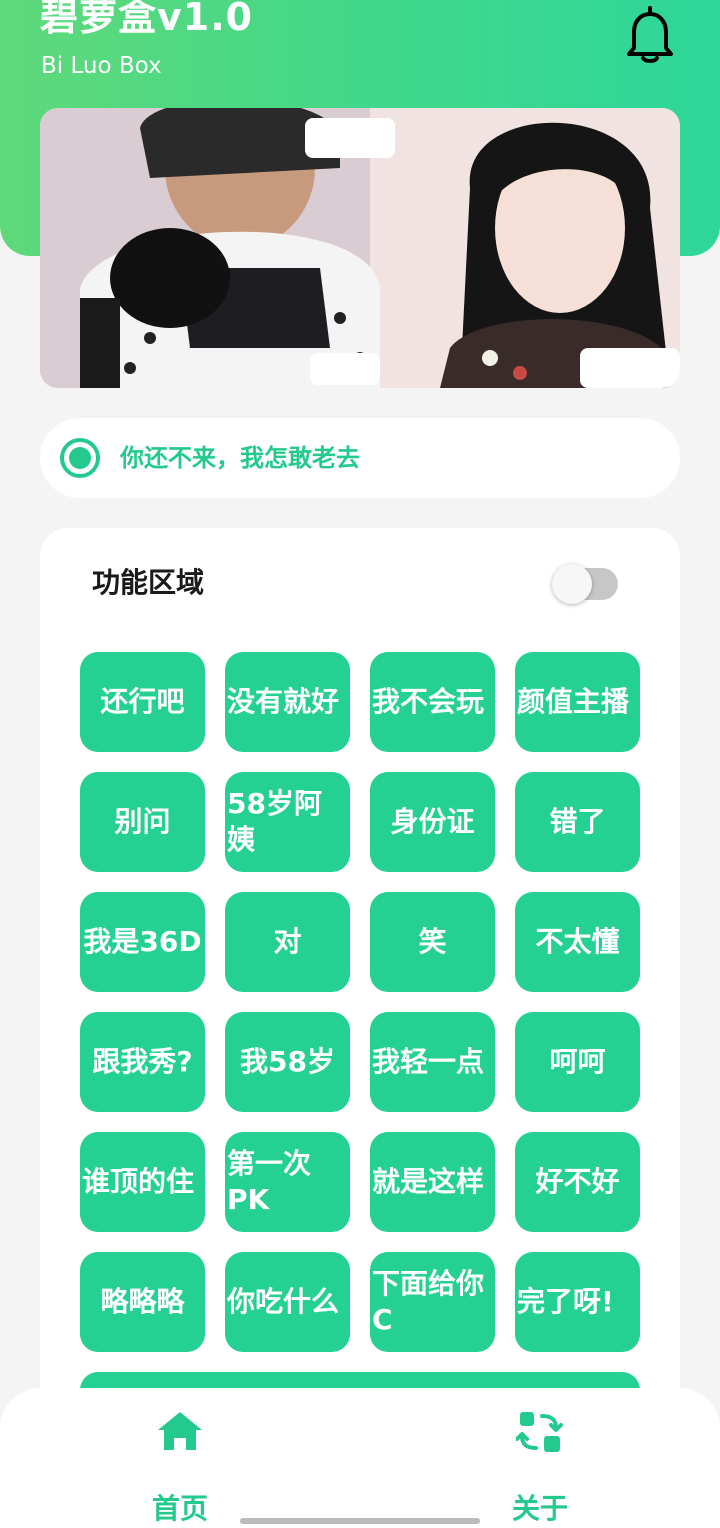 The width and height of the screenshot is (720, 1528). I want to click on phrase-button: 谁顶的住, so click(142, 1182).